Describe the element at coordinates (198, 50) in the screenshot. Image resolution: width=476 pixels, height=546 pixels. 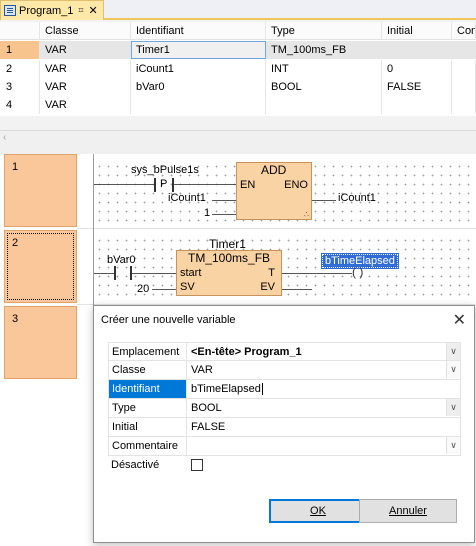
I see `cell-identifiant: Timer1` at that location.